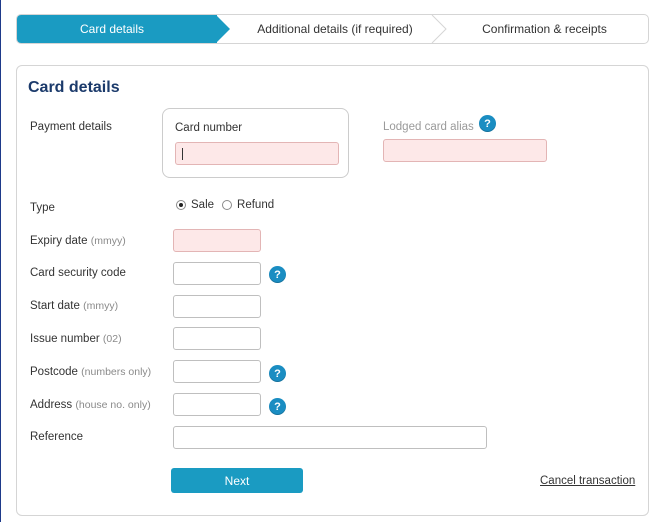  Describe the element at coordinates (209, 128) in the screenshot. I see `card-number-label: Card number` at that location.